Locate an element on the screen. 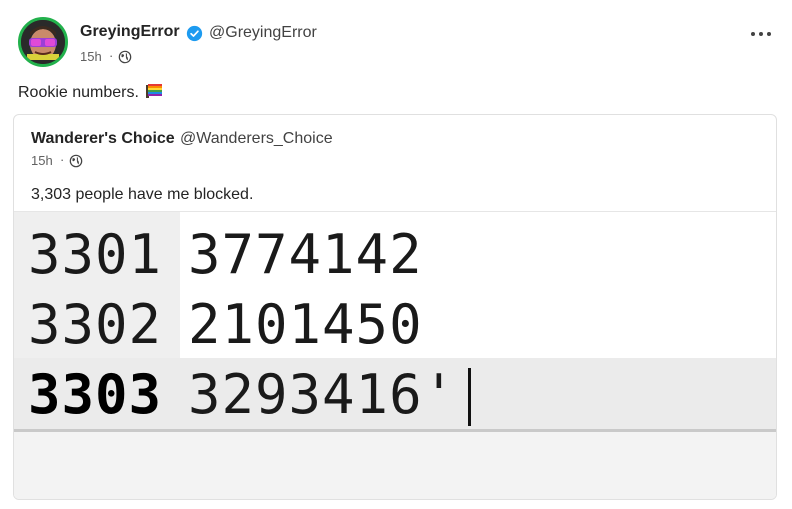  more-options-button is located at coordinates (761, 33).